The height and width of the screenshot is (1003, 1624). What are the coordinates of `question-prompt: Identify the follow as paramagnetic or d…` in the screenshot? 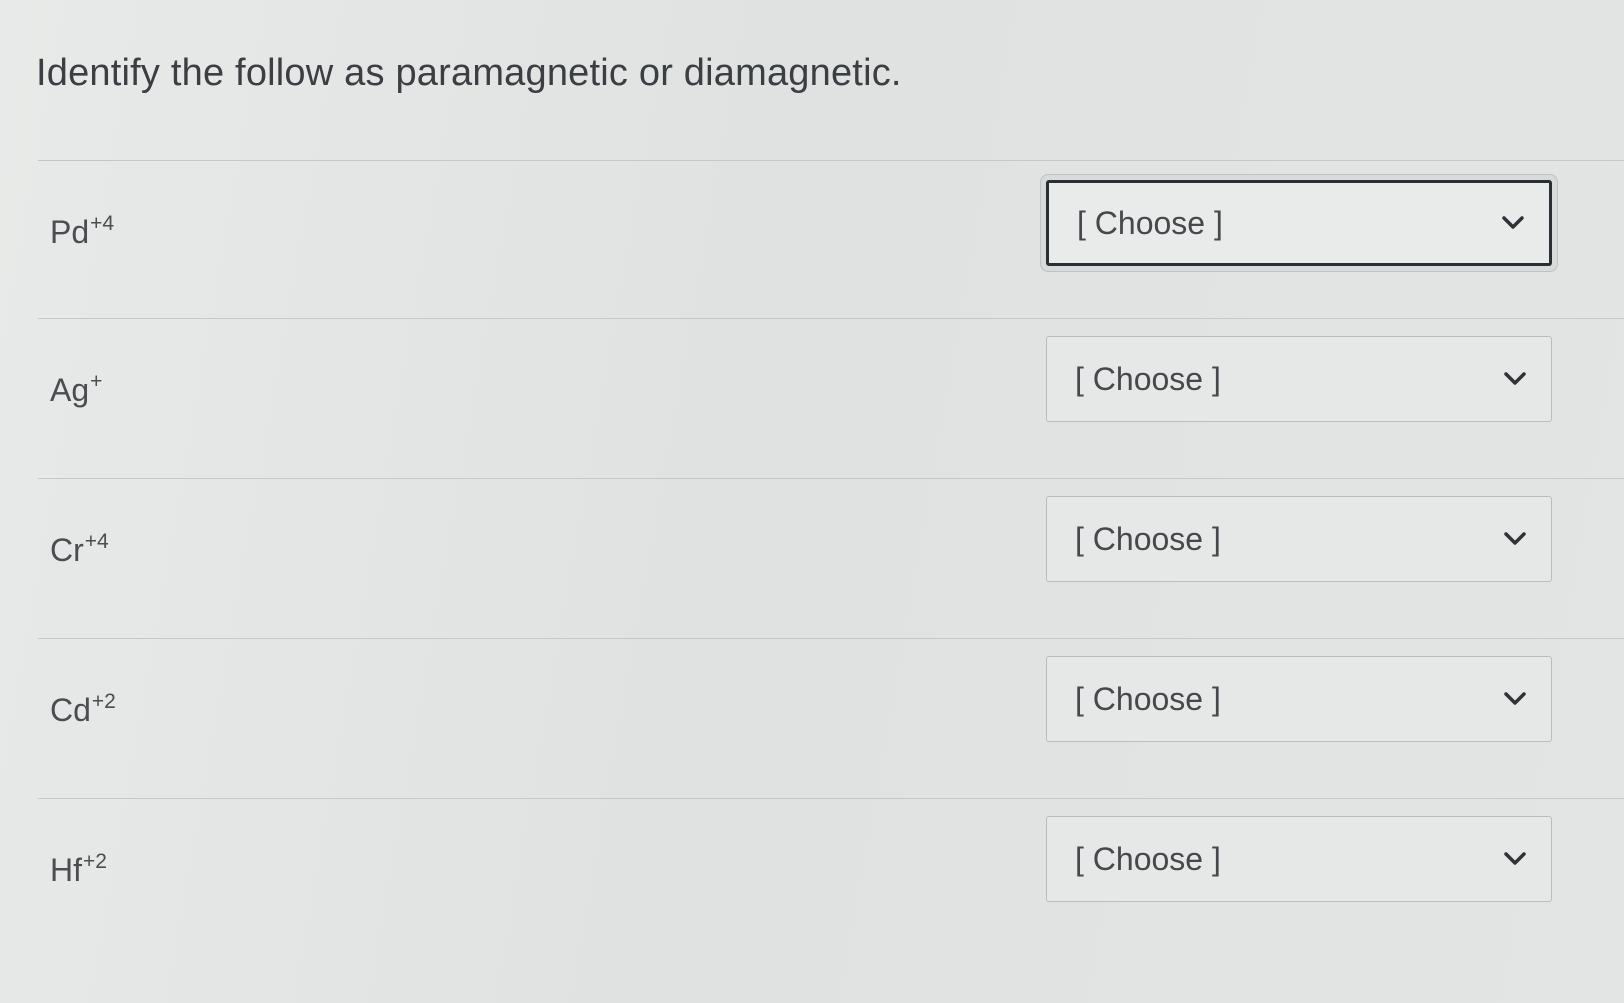 It's located at (469, 73).